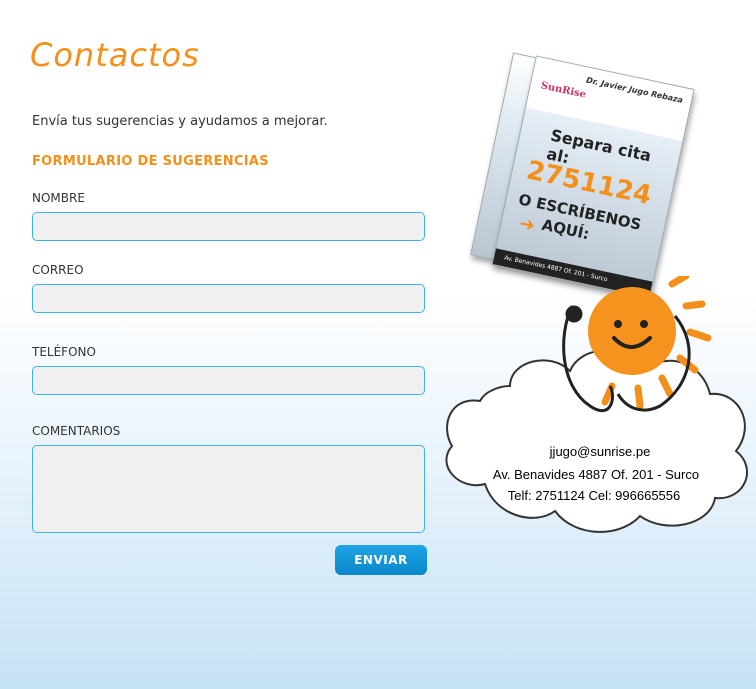  I want to click on nombre-input, so click(228, 226).